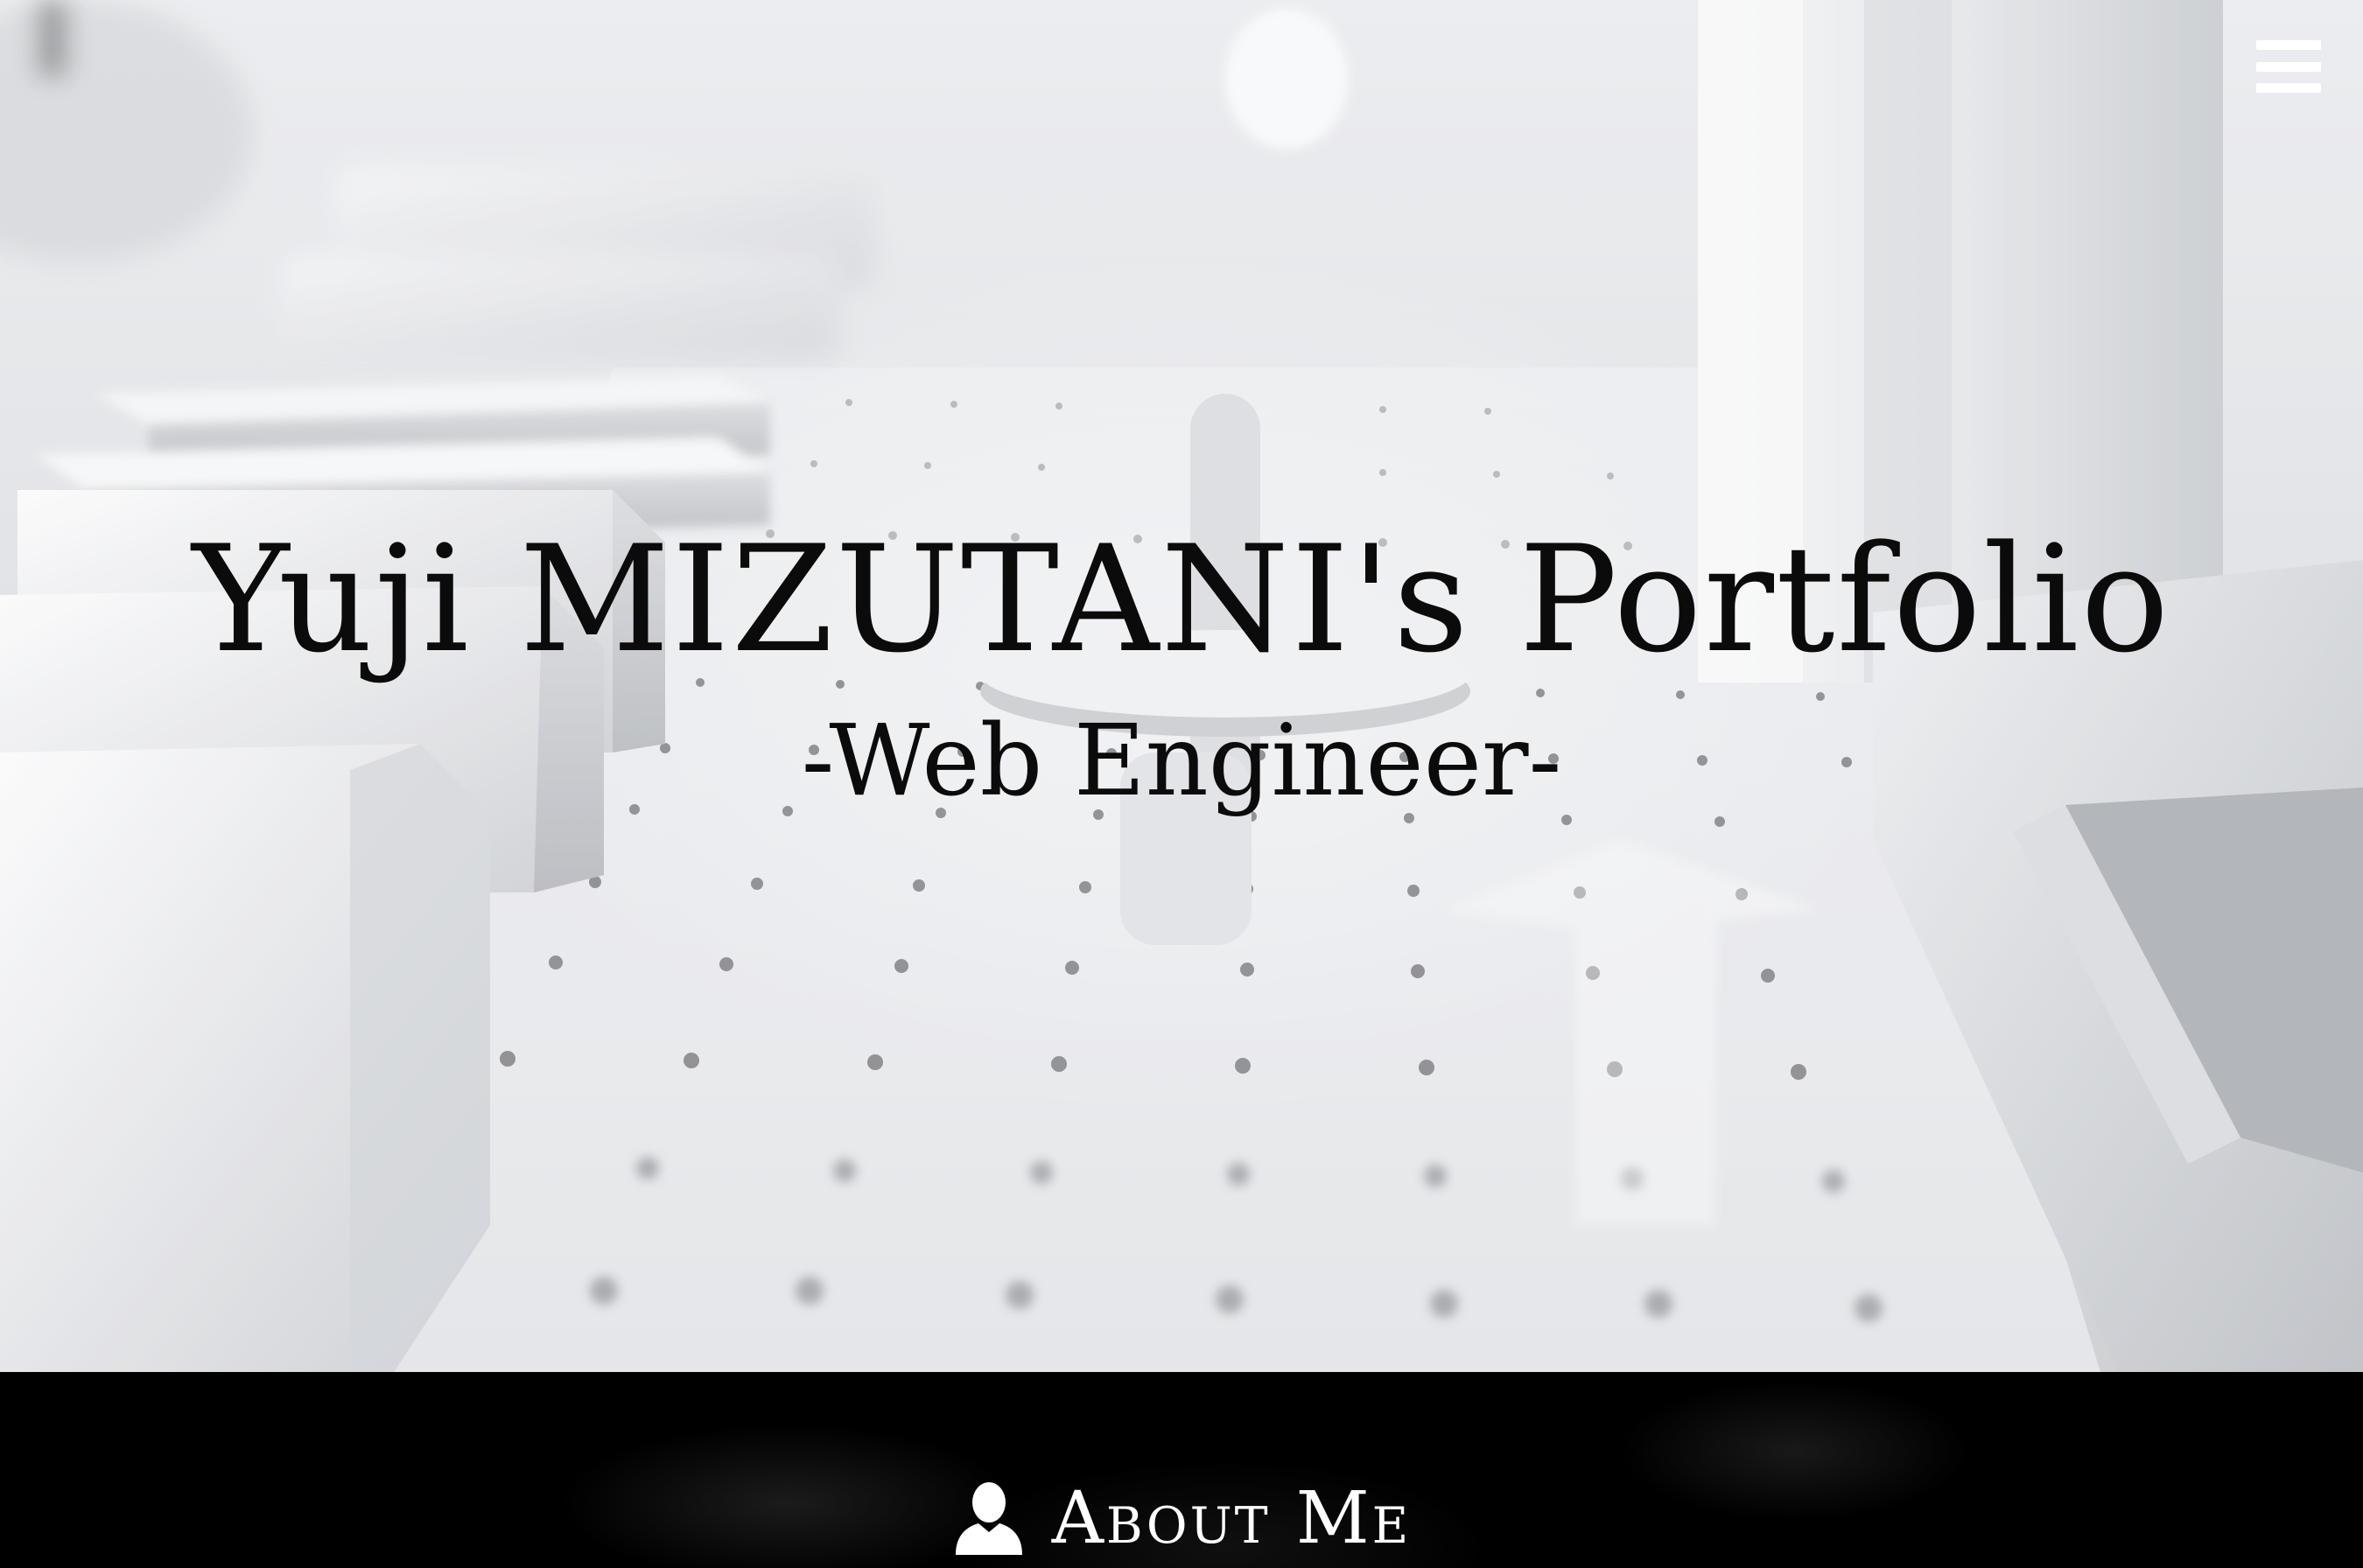  What do you see at coordinates (1181, 1470) in the screenshot?
I see `about-section: About Me` at bounding box center [1181, 1470].